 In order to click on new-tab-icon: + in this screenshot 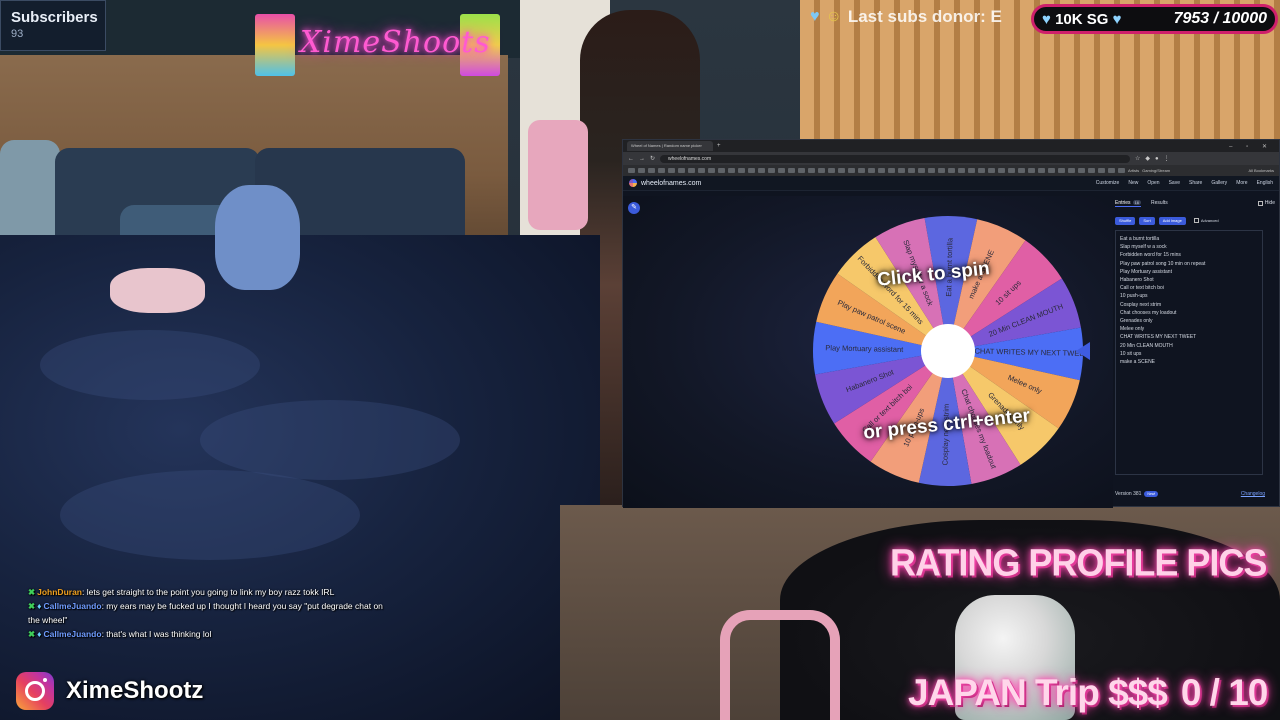, I will do `click(719, 146)`.